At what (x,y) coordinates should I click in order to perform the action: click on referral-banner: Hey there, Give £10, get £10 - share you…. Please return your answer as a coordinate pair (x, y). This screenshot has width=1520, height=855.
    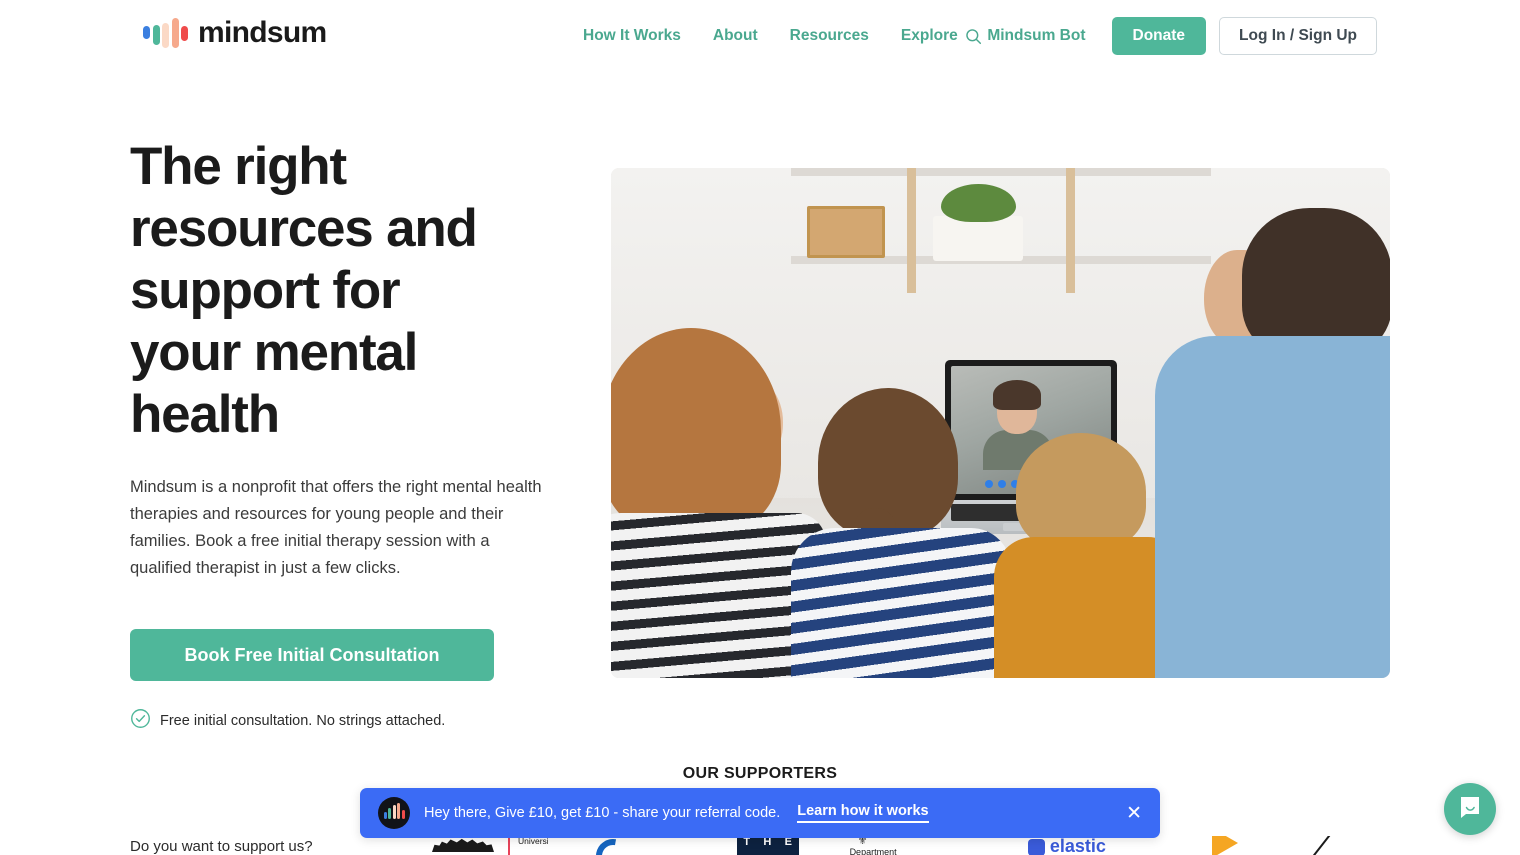
    Looking at the image, I should click on (760, 813).